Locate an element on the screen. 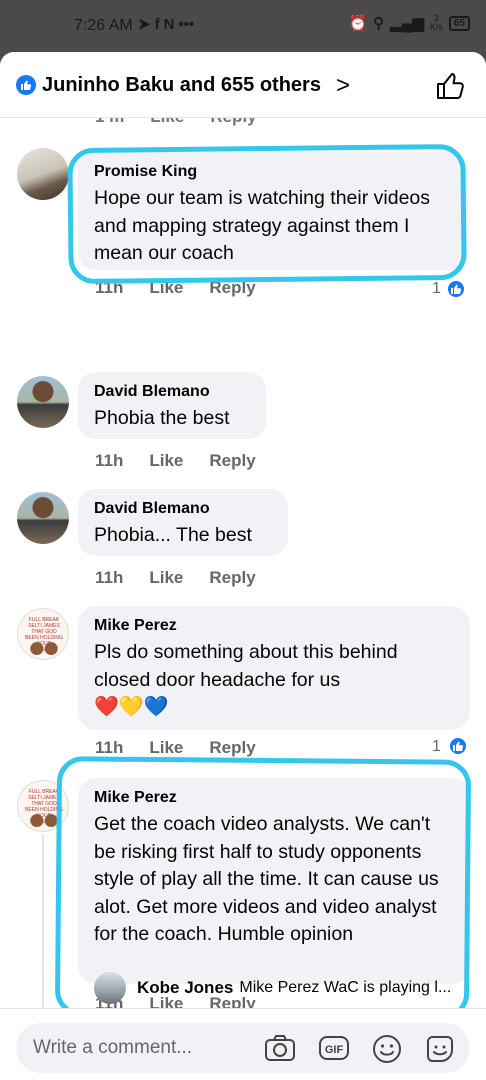 This screenshot has width=486, height=1080. navigation-arrow-icon: ➤ is located at coordinates (144, 24).